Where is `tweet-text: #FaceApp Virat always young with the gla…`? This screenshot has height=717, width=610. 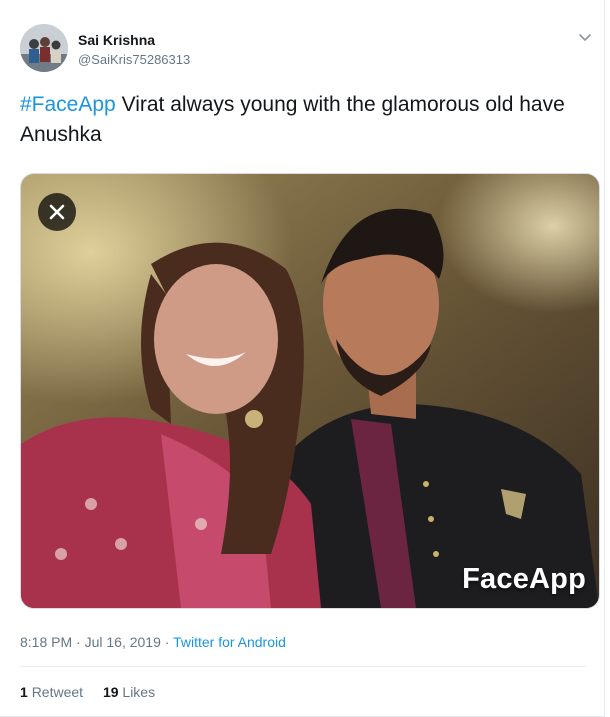
tweet-text: #FaceApp Virat always young with the gla… is located at coordinates (300, 120).